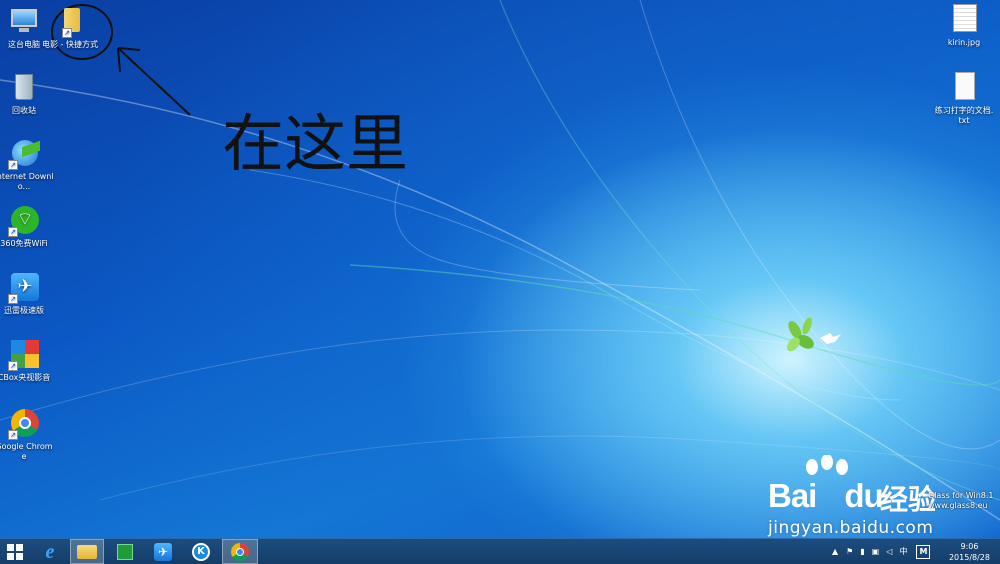 The image size is (1000, 564). I want to click on desktop-icon-kirin-jpg: kirin.jpg, so click(964, 26).